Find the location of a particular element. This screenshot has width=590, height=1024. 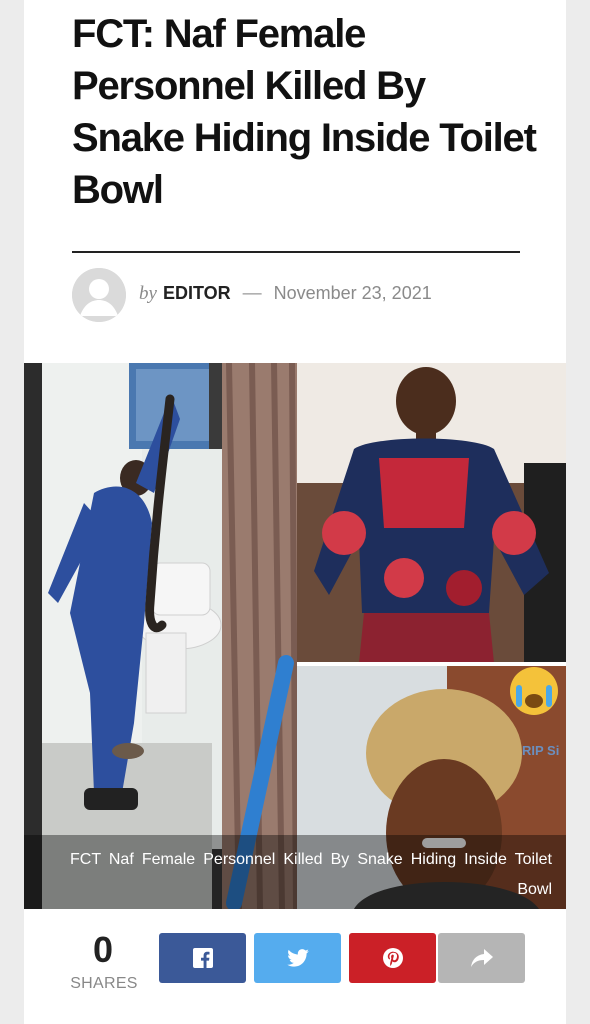

facebook-icon is located at coordinates (202, 958).